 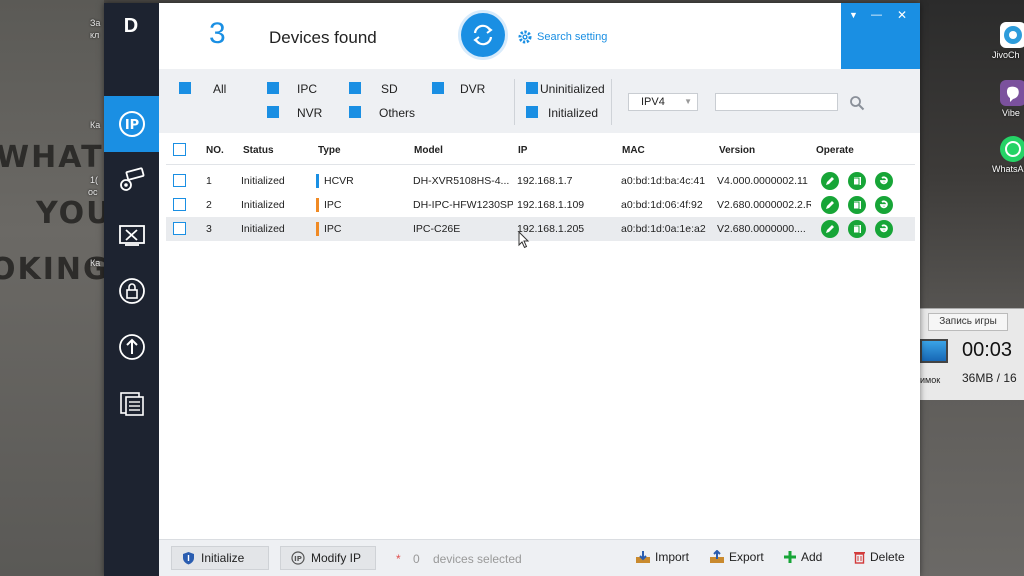 I want to click on divider, so click(x=611, y=102).